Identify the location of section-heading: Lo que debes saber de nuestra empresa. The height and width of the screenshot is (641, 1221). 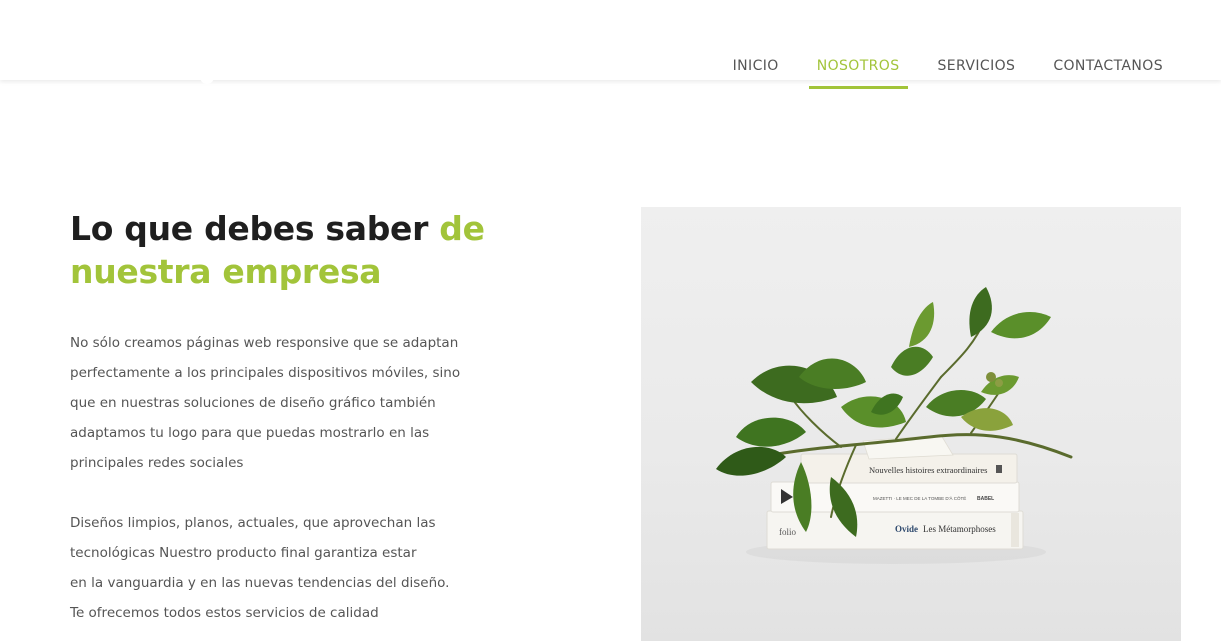
(300, 250).